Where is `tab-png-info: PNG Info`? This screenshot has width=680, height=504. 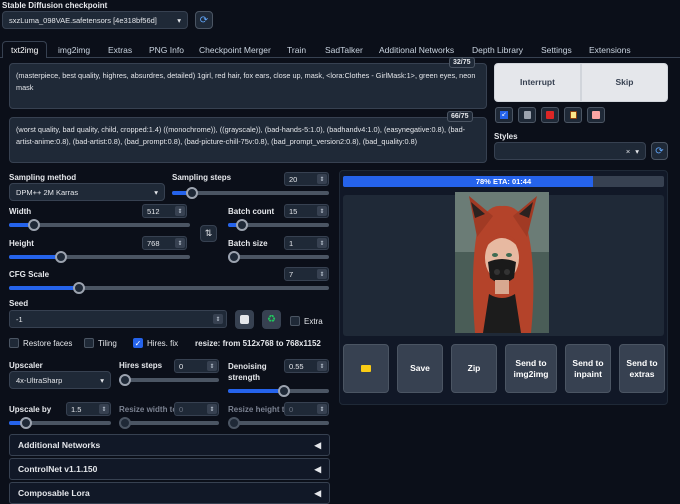
tab-png-info: PNG Info is located at coordinates (166, 49).